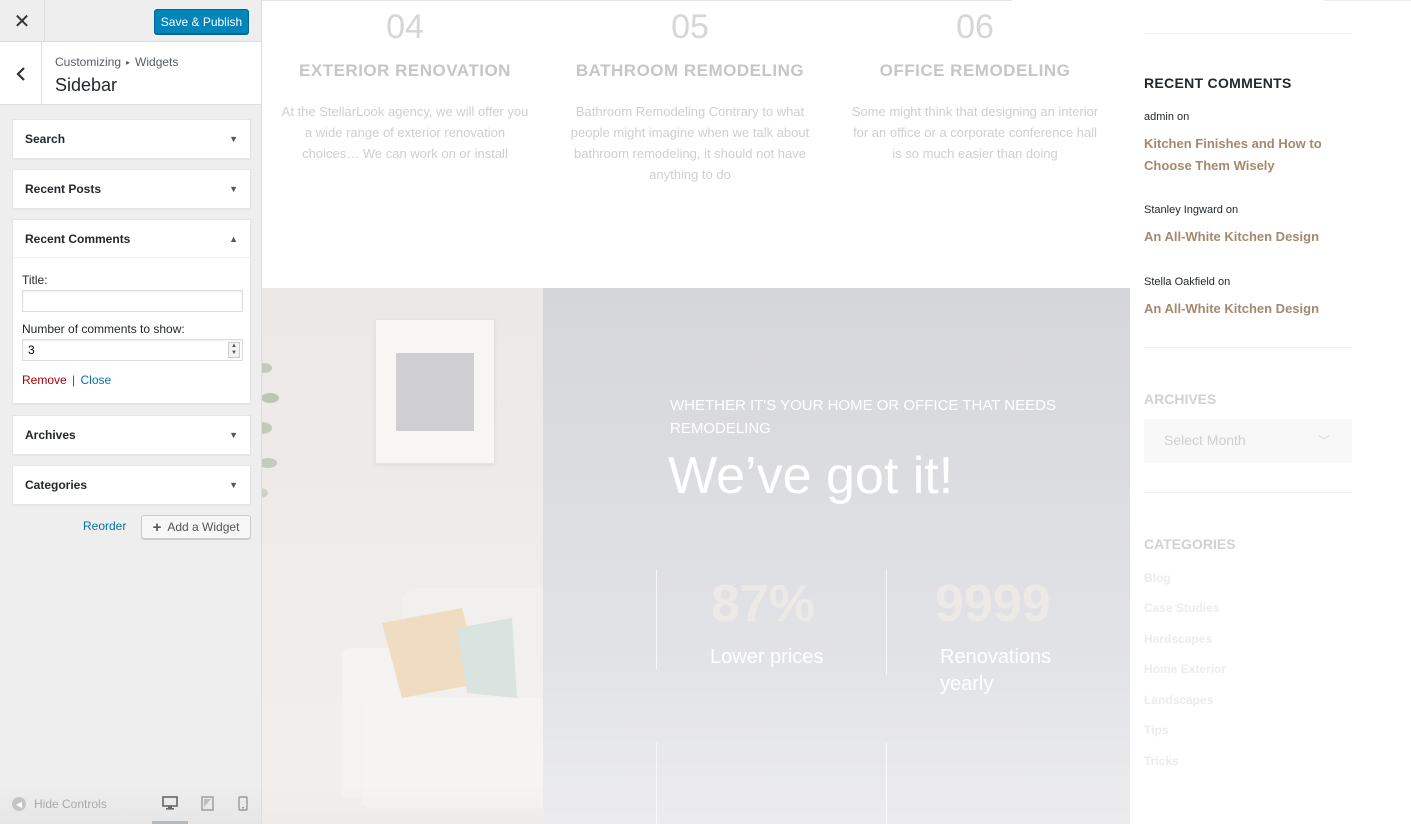  I want to click on number-label: Number of comments to show:, so click(103, 329).